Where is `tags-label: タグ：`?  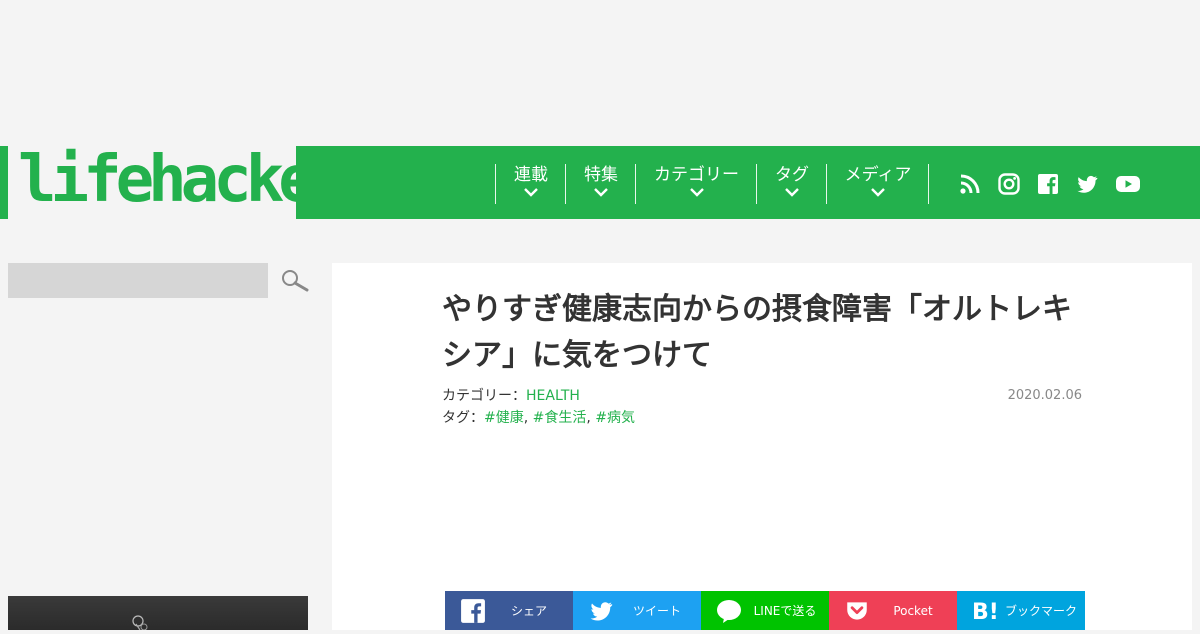 tags-label: タグ： is located at coordinates (463, 418).